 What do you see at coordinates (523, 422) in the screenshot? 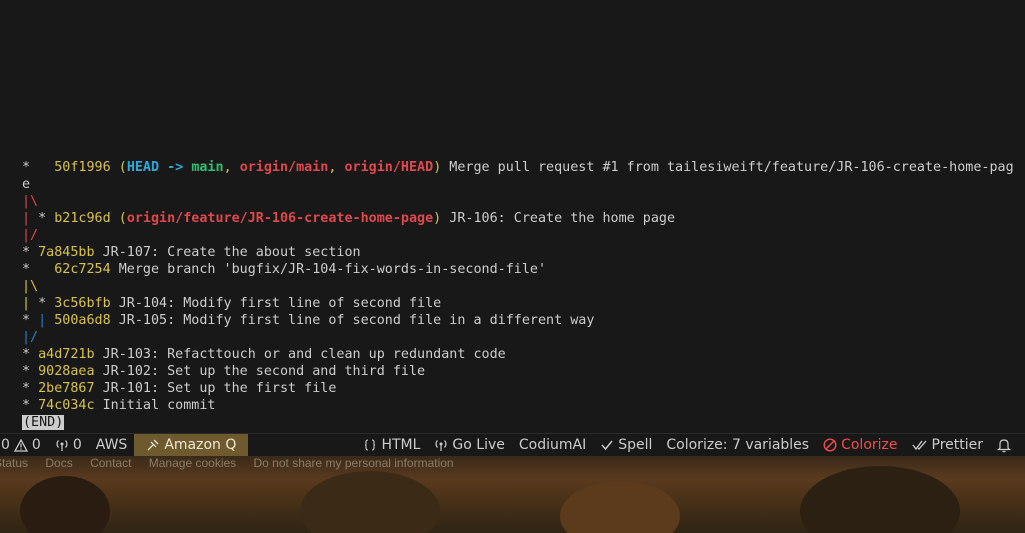
I see `pager-end-line: (END)` at bounding box center [523, 422].